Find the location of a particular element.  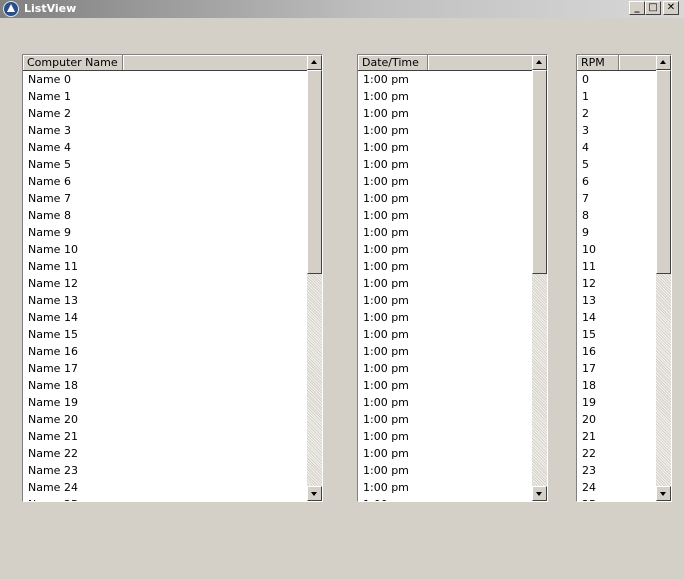

list-item: Name 2 is located at coordinates (165, 113).